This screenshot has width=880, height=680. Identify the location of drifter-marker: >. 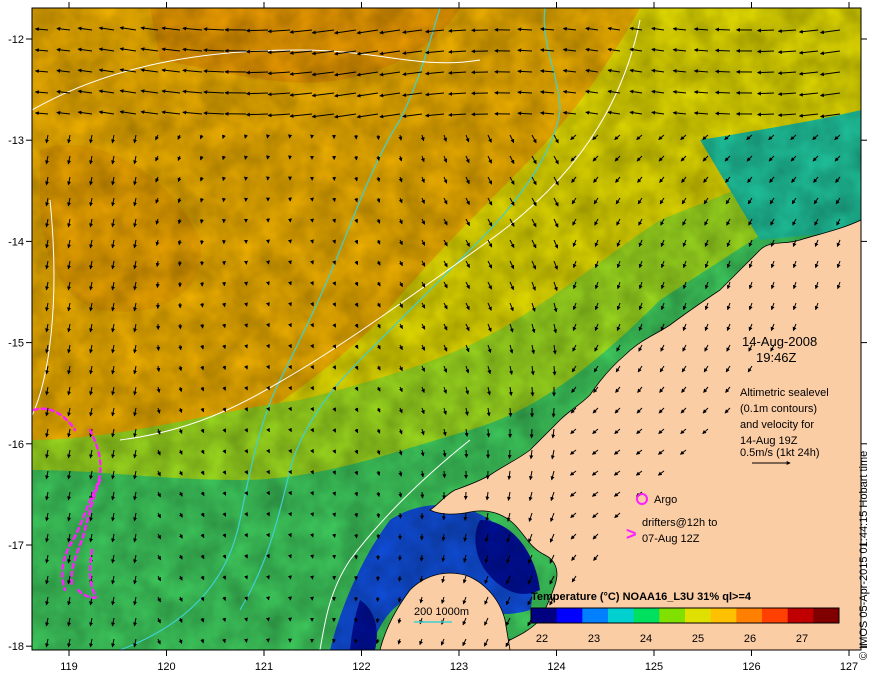
(631, 534).